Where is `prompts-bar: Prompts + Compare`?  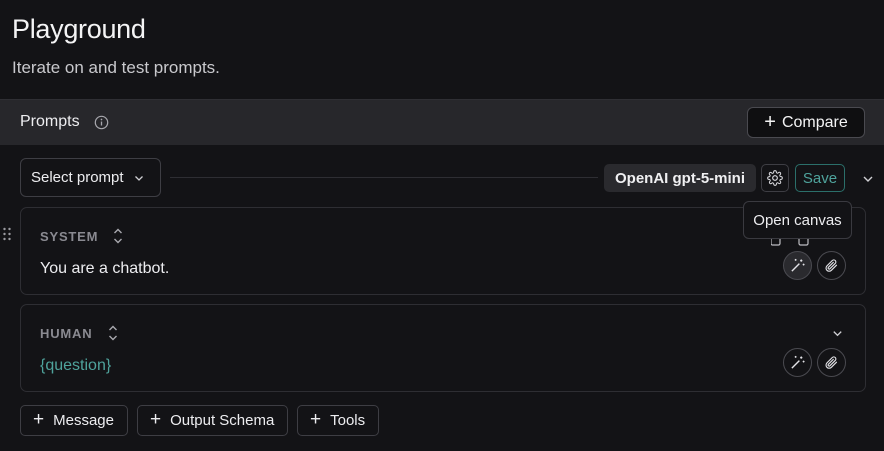 prompts-bar: Prompts + Compare is located at coordinates (442, 122).